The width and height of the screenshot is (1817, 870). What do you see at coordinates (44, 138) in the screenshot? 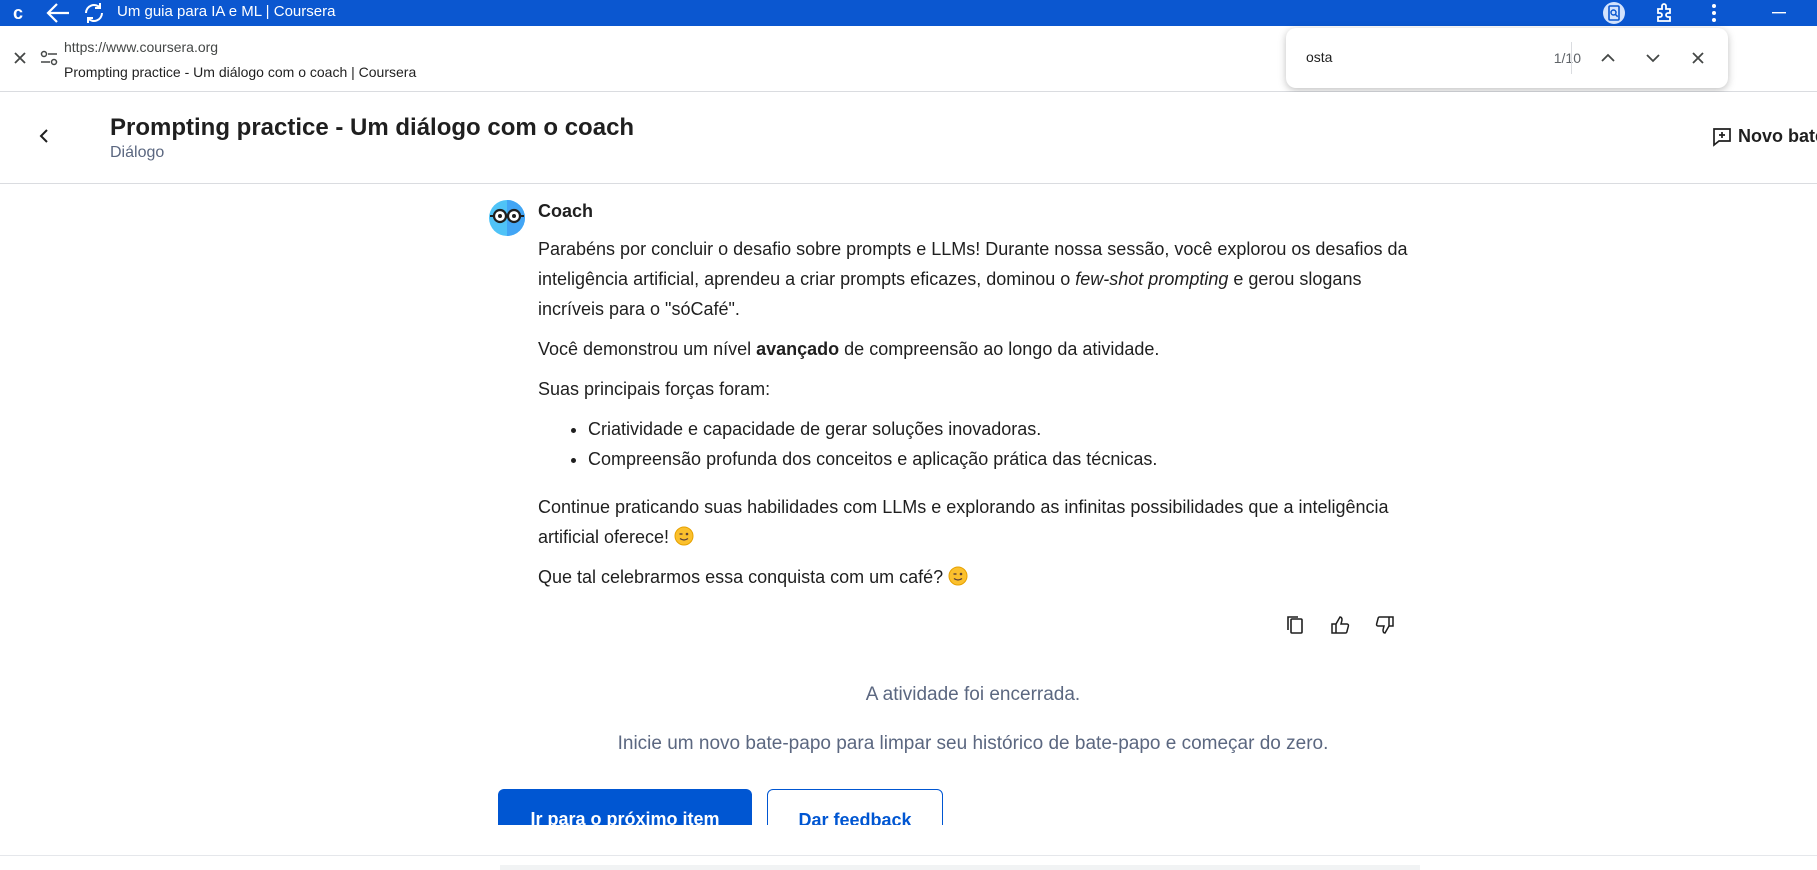
I see `back-chevron-icon` at bounding box center [44, 138].